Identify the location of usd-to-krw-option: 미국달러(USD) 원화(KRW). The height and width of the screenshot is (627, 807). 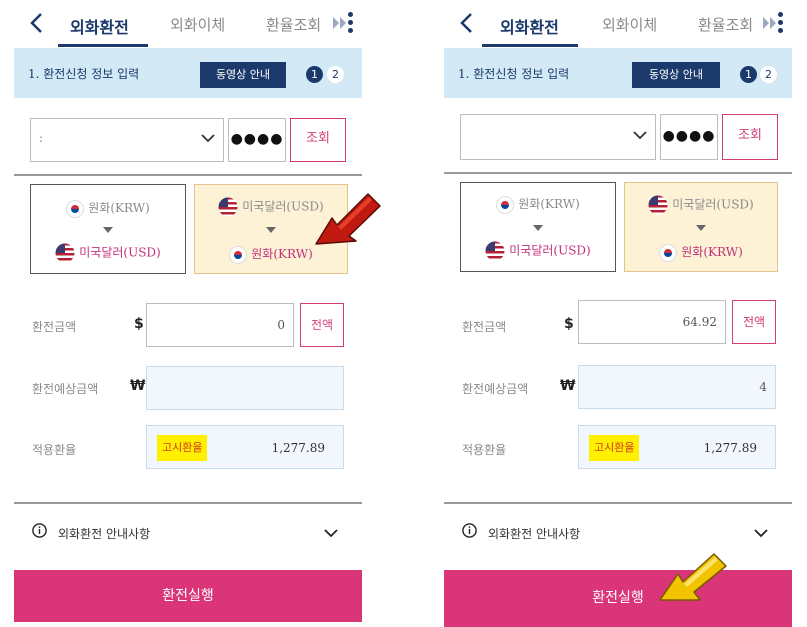
(701, 227).